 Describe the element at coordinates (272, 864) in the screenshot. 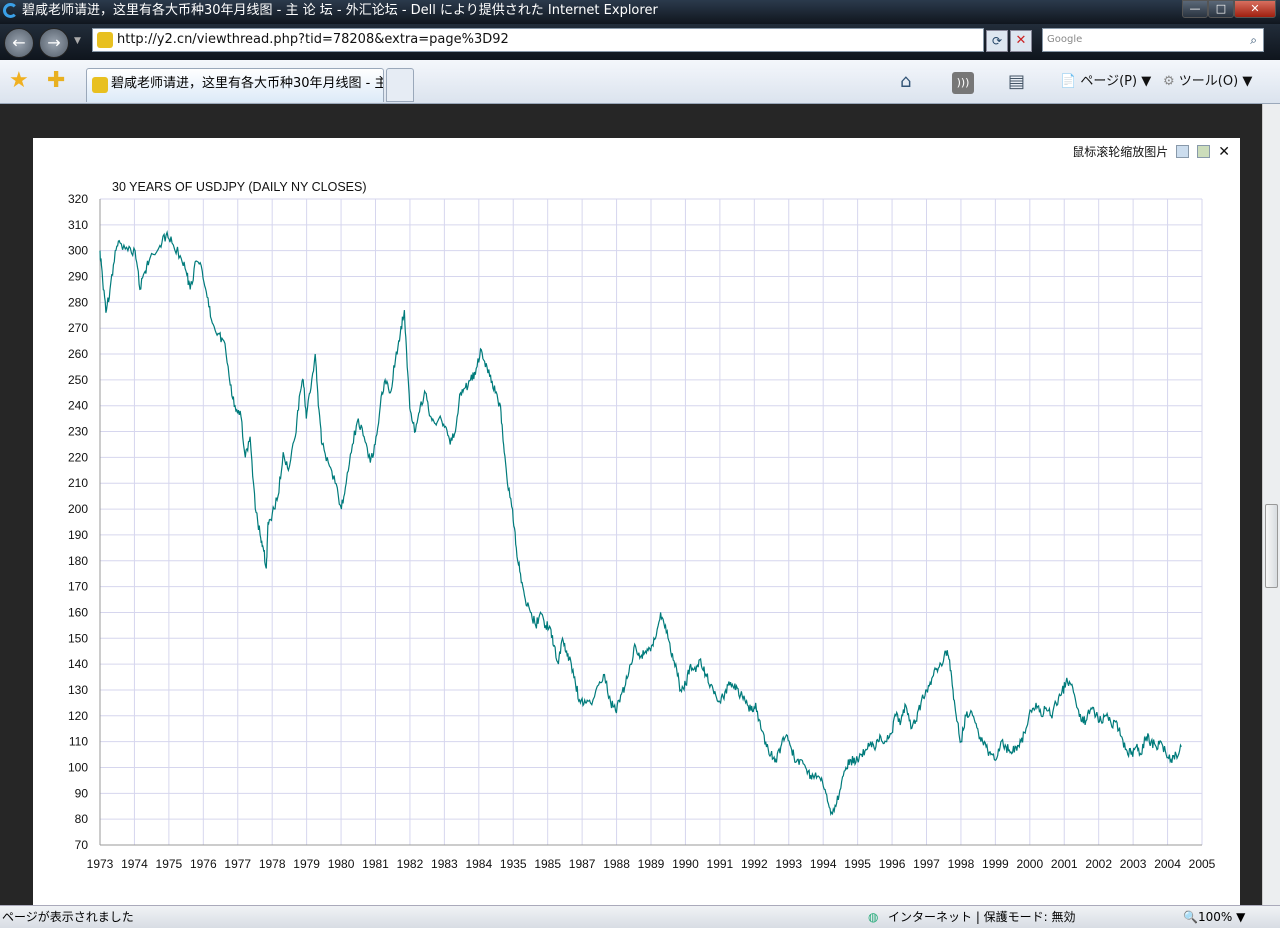

I see `x-tick-label: 1978` at that location.